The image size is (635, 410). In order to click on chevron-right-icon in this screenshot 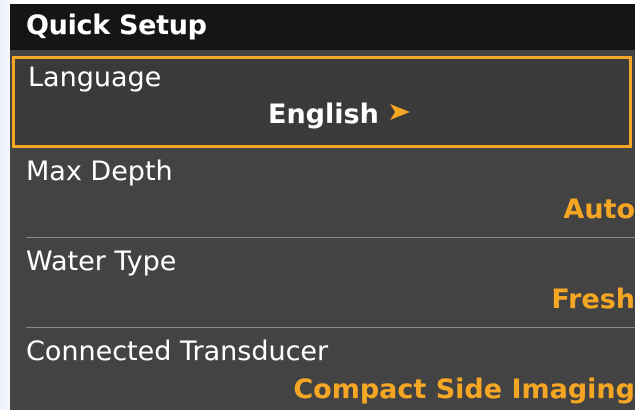, I will do `click(400, 114)`.